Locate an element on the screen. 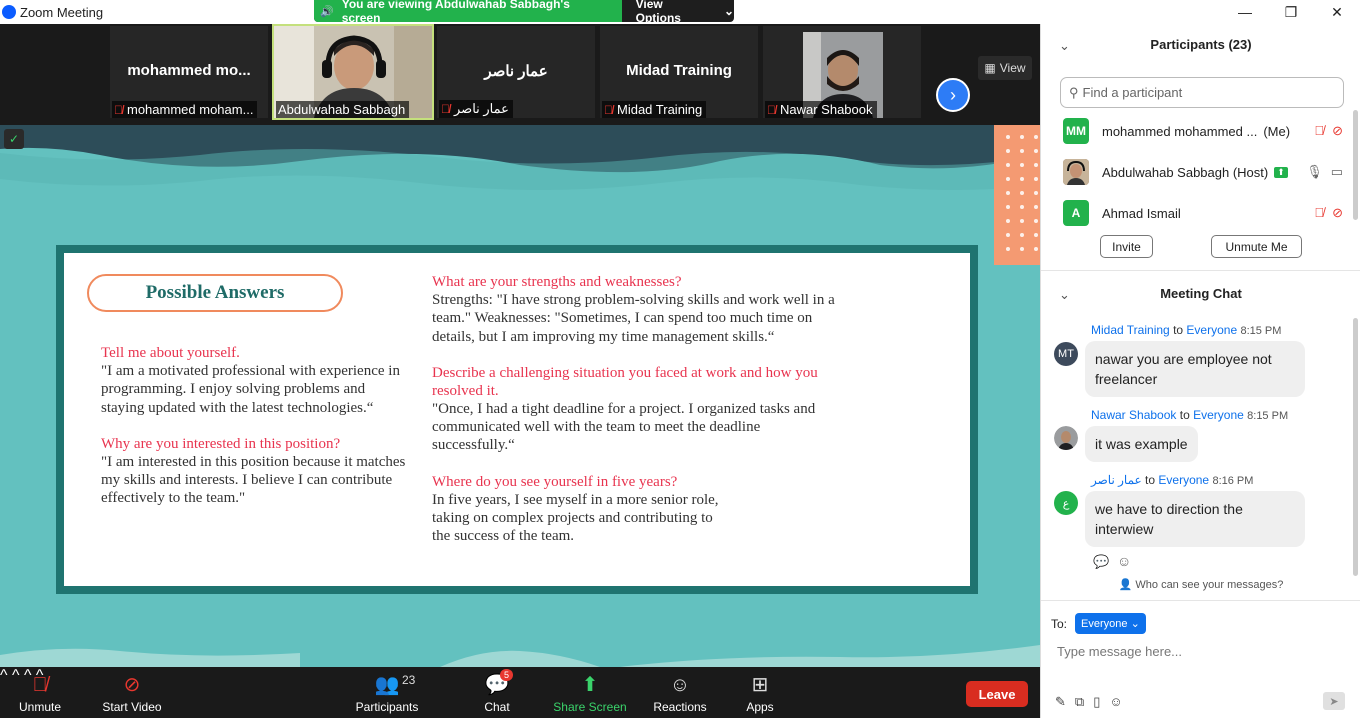 The height and width of the screenshot is (718, 1360). video-tile: عمار ناصر 🎙̸ عمار ناصر is located at coordinates (516, 72).